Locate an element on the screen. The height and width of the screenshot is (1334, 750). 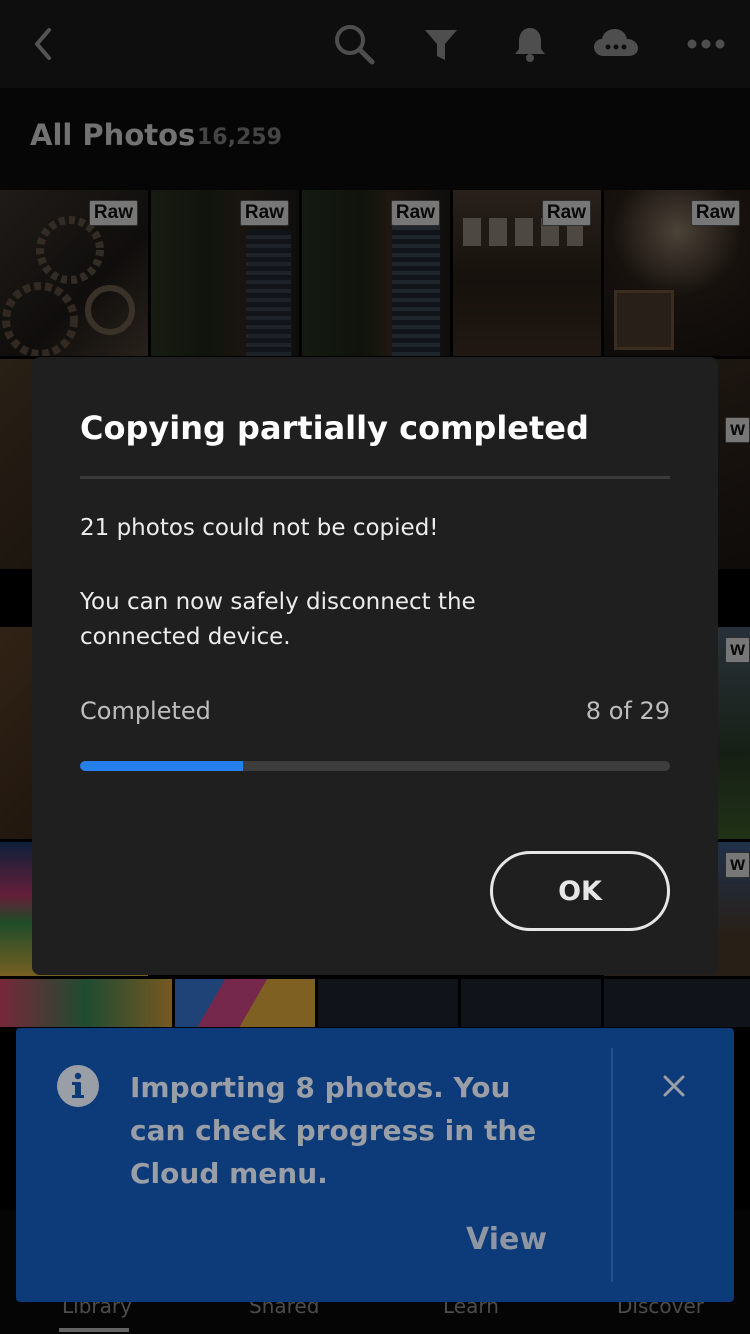
toast-divider is located at coordinates (612, 1165).